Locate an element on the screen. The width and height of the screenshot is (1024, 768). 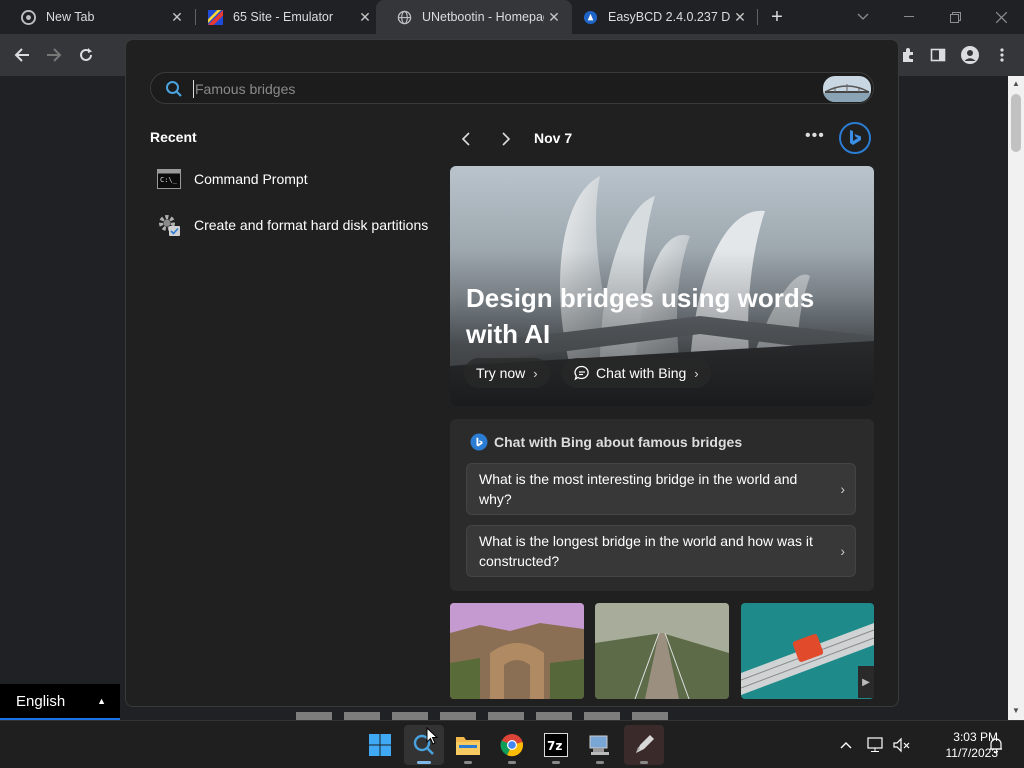
language-select: English ▲ is located at coordinates (60, 702).